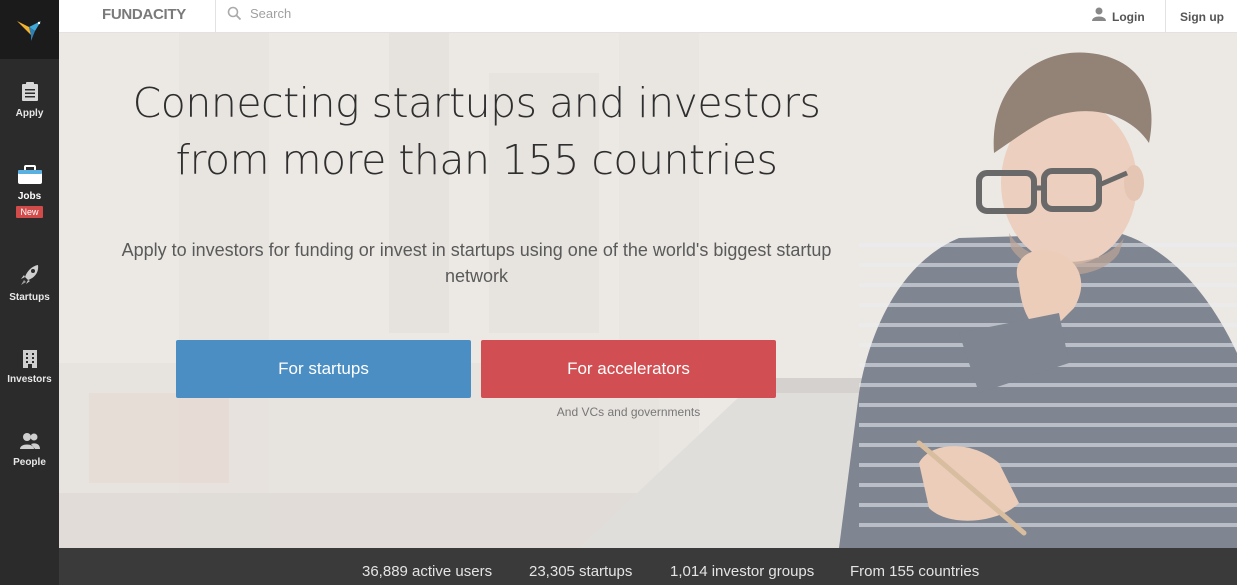 This screenshot has width=1237, height=585. I want to click on brand-logo: FUNDACITY, so click(137, 16).